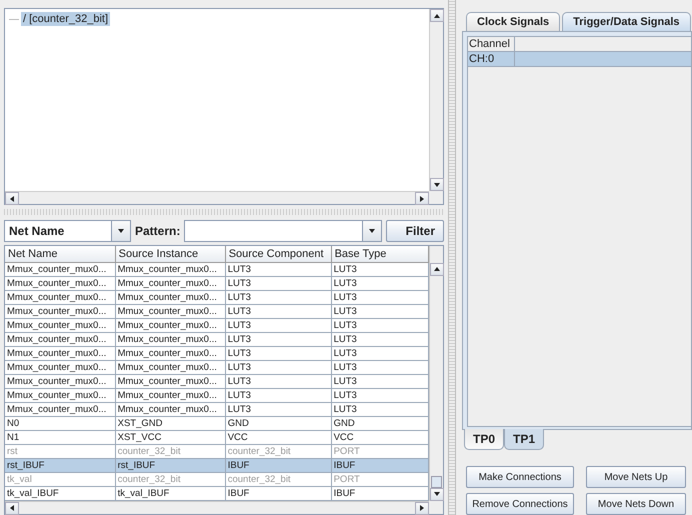 The width and height of the screenshot is (692, 515). What do you see at coordinates (636, 477) in the screenshot?
I see `action-button: Move Nets Up` at bounding box center [636, 477].